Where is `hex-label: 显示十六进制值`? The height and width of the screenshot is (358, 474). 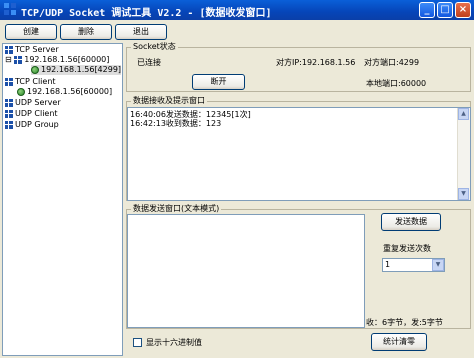 hex-label: 显示十六进制值 is located at coordinates (174, 342).